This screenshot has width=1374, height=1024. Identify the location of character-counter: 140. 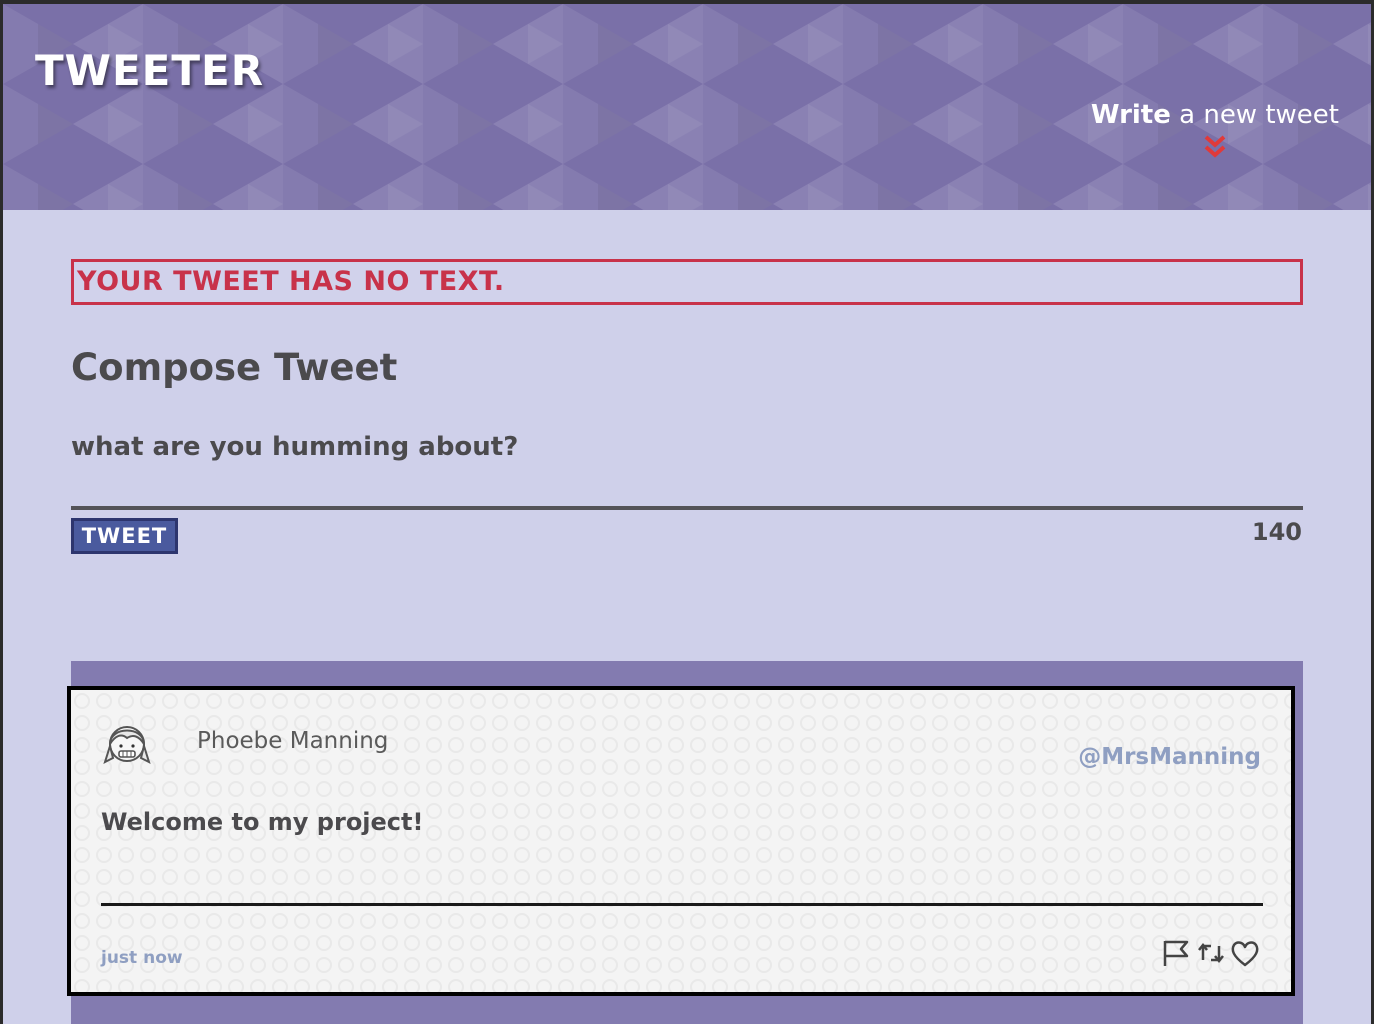
(1276, 532).